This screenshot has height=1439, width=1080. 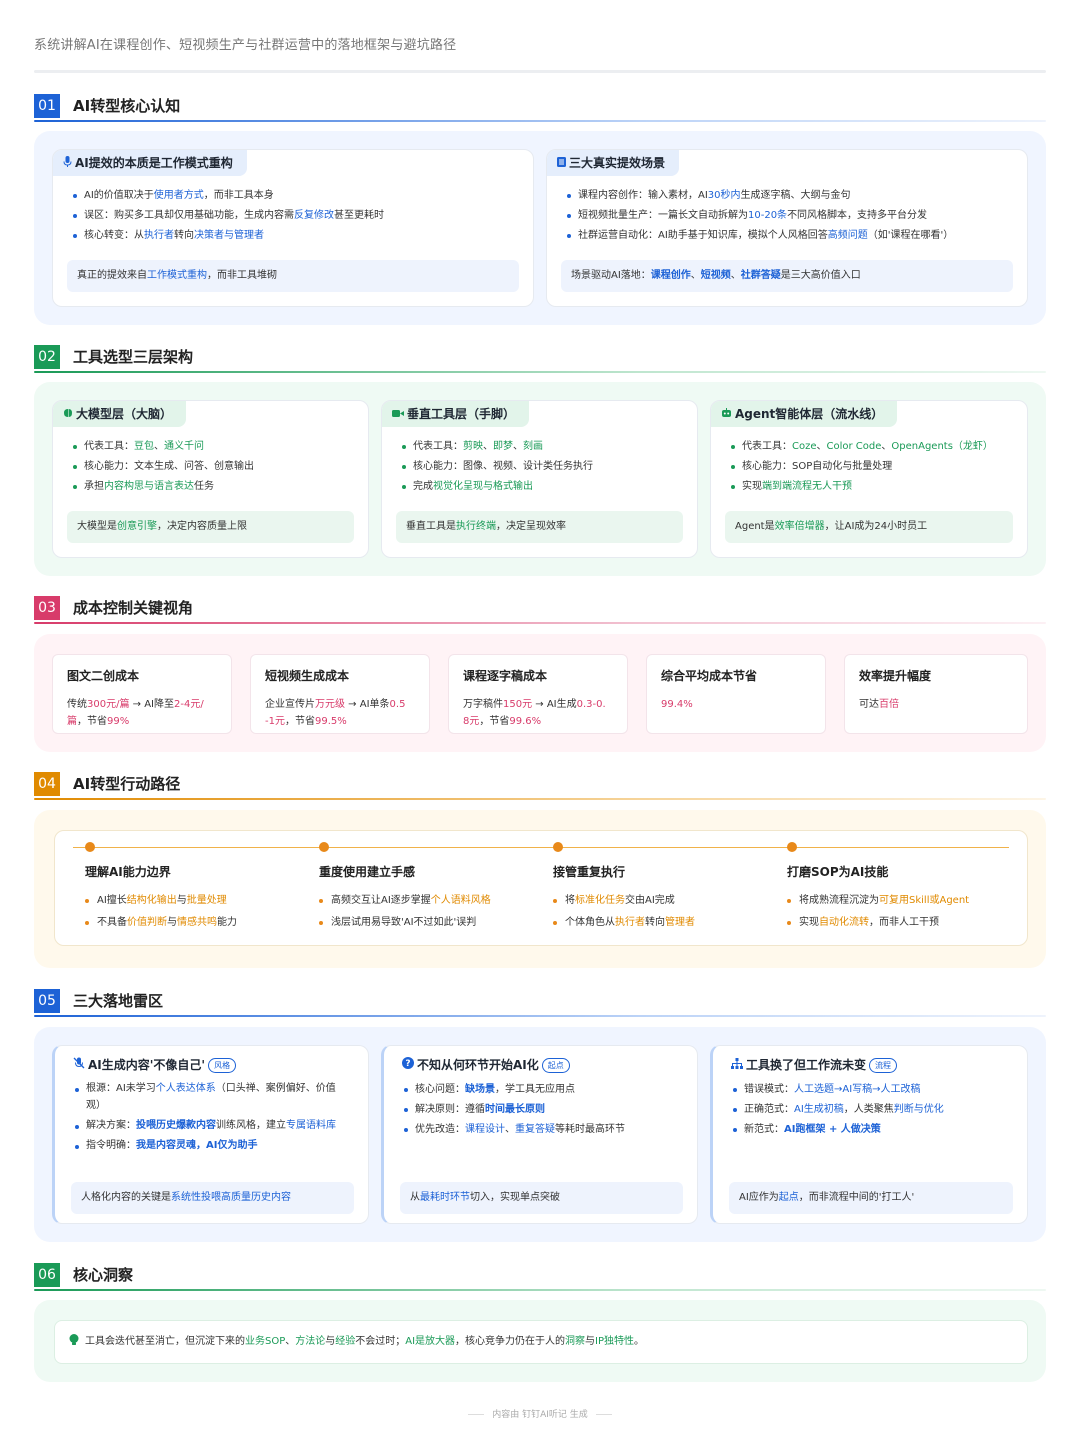 I want to click on highlight-text: 情感共鸣, so click(x=197, y=922).